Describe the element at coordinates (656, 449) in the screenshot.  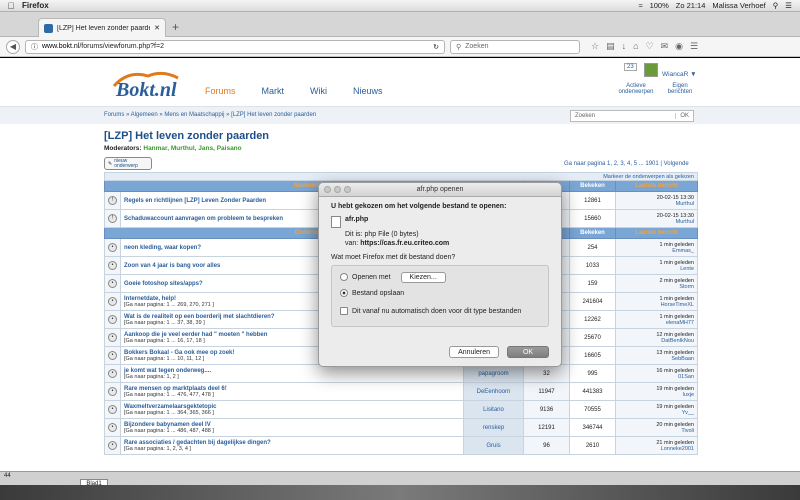
I see `last-post-user: Lonneke2001` at that location.